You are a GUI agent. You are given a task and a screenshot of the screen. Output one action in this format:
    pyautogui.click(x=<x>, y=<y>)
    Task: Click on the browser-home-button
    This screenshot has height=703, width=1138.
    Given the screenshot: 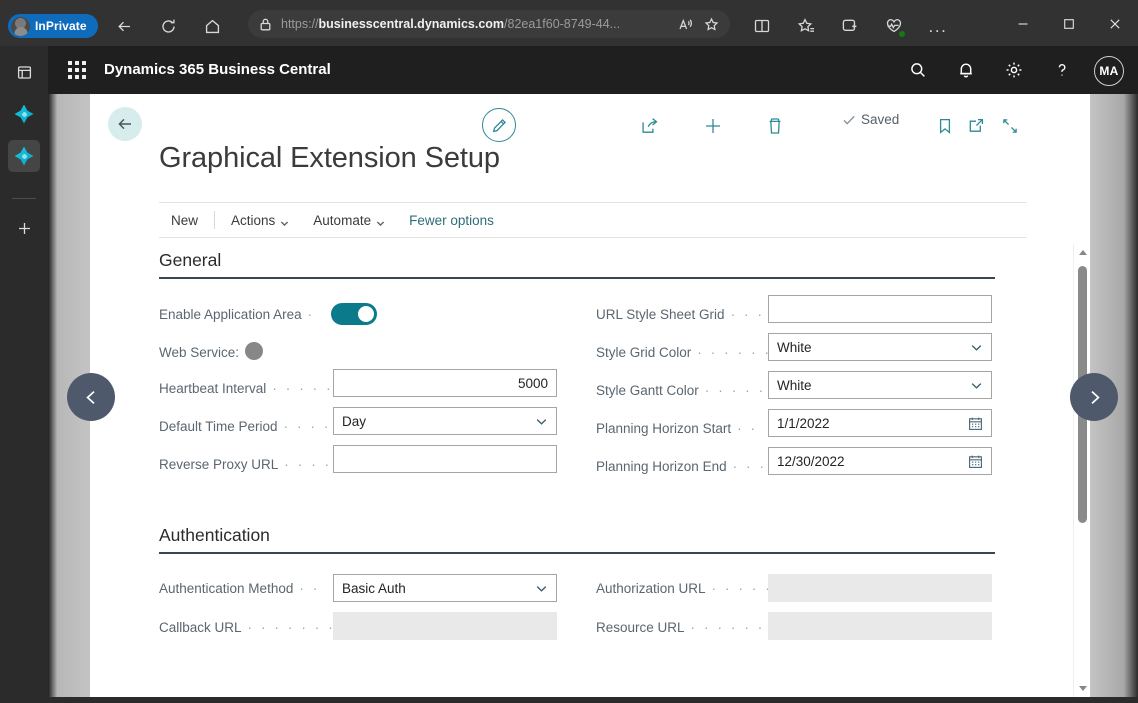 What is the action you would take?
    pyautogui.click(x=212, y=26)
    